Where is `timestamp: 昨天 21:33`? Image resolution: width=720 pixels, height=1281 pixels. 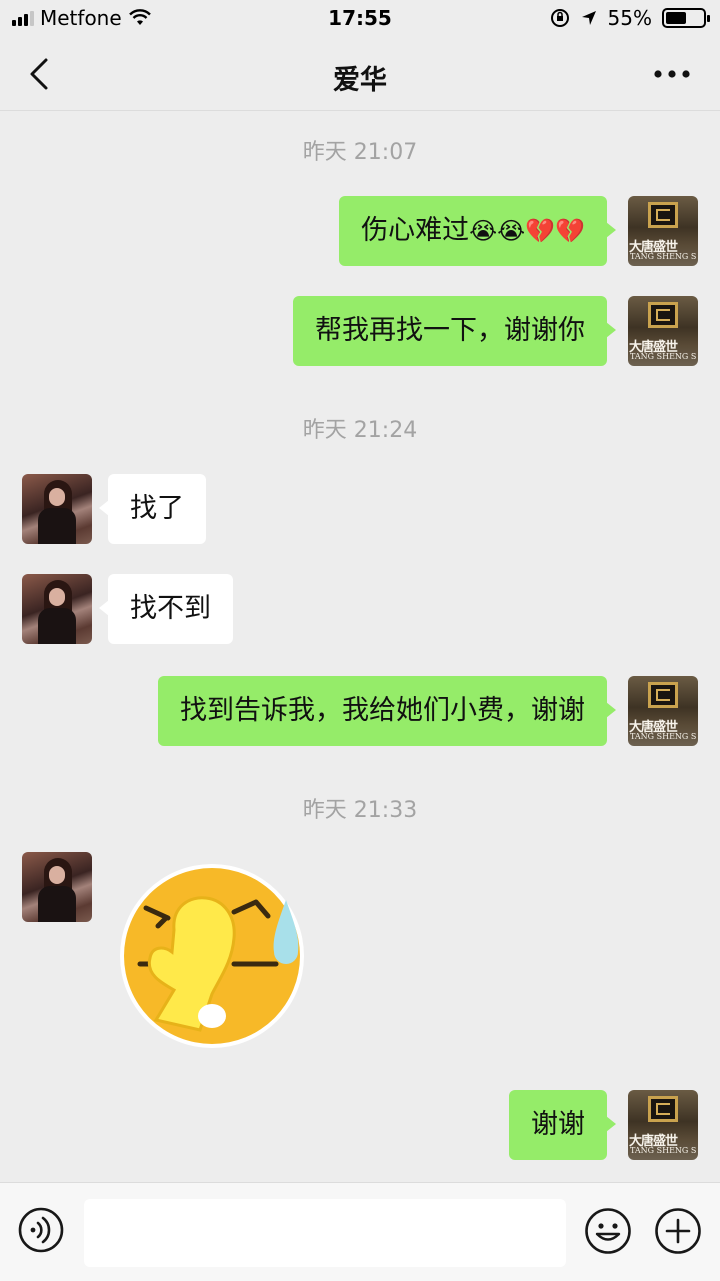 timestamp: 昨天 21:33 is located at coordinates (360, 810).